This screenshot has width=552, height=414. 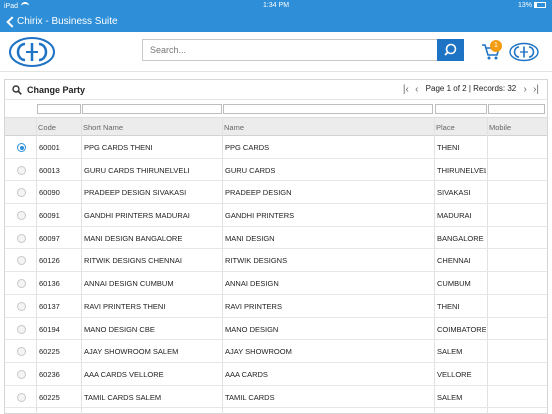 What do you see at coordinates (49, 147) in the screenshot?
I see `cell-code: 60001` at bounding box center [49, 147].